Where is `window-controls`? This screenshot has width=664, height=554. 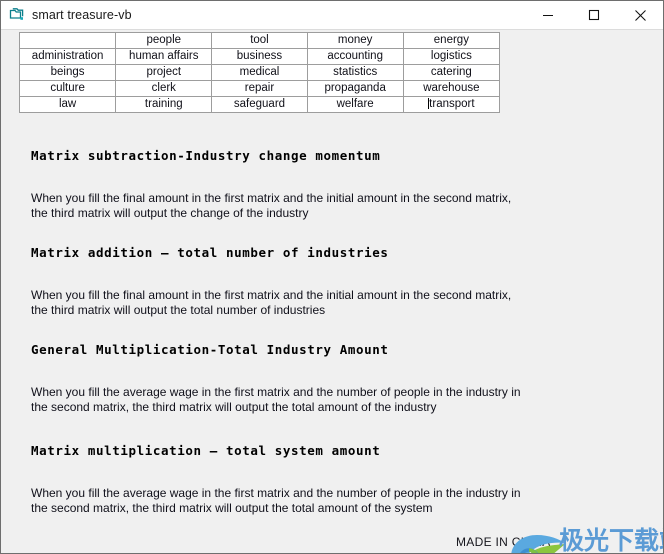 window-controls is located at coordinates (594, 15).